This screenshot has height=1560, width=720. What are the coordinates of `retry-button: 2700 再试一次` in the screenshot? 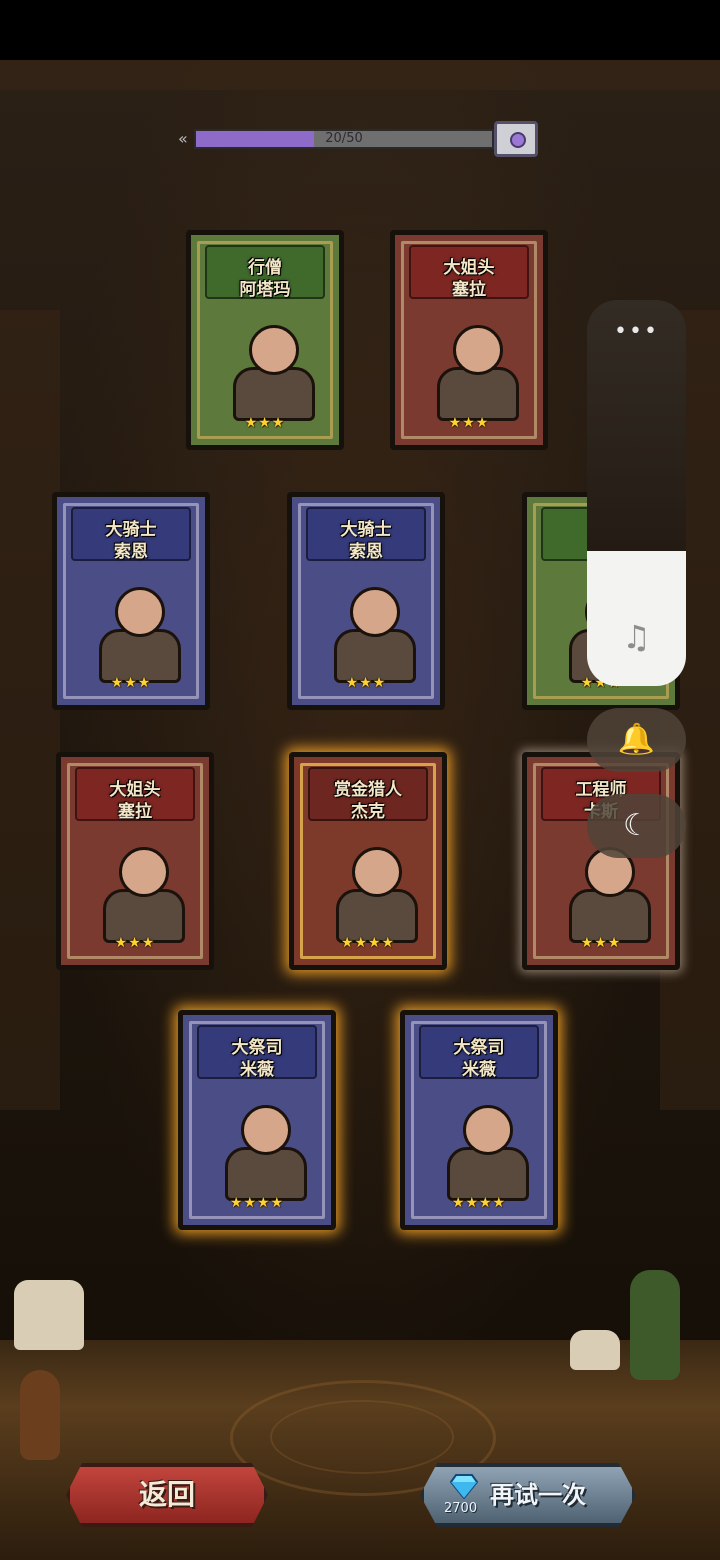 It's located at (528, 1495).